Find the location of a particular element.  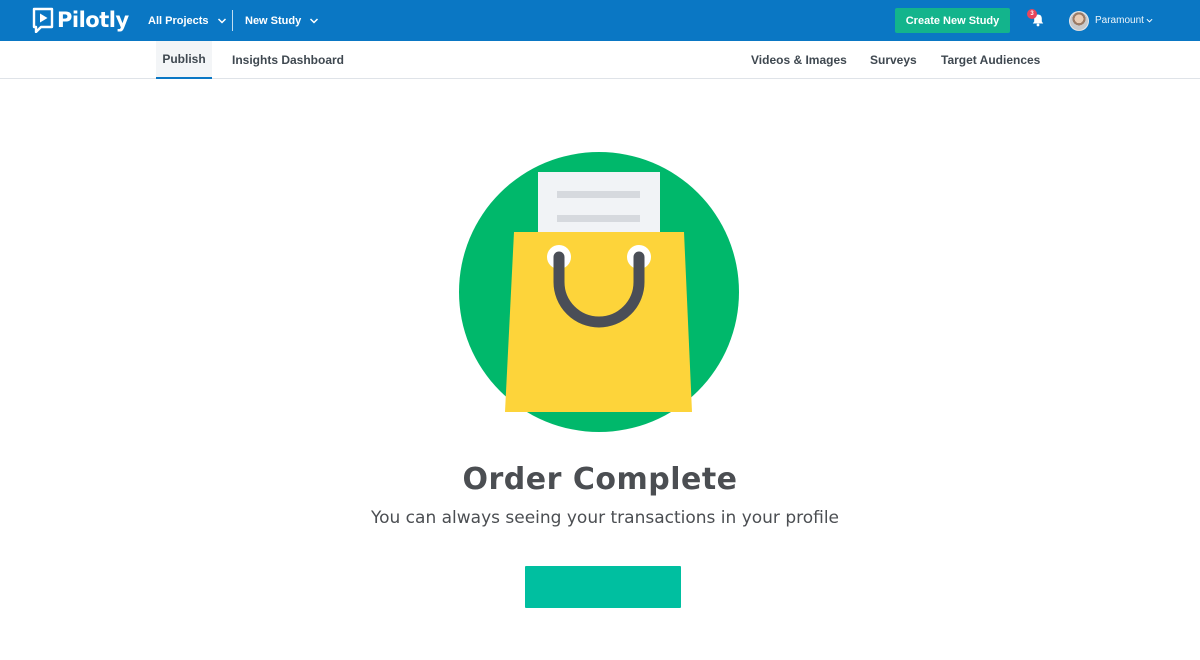

notification-count-badge: 3 is located at coordinates (1032, 14).